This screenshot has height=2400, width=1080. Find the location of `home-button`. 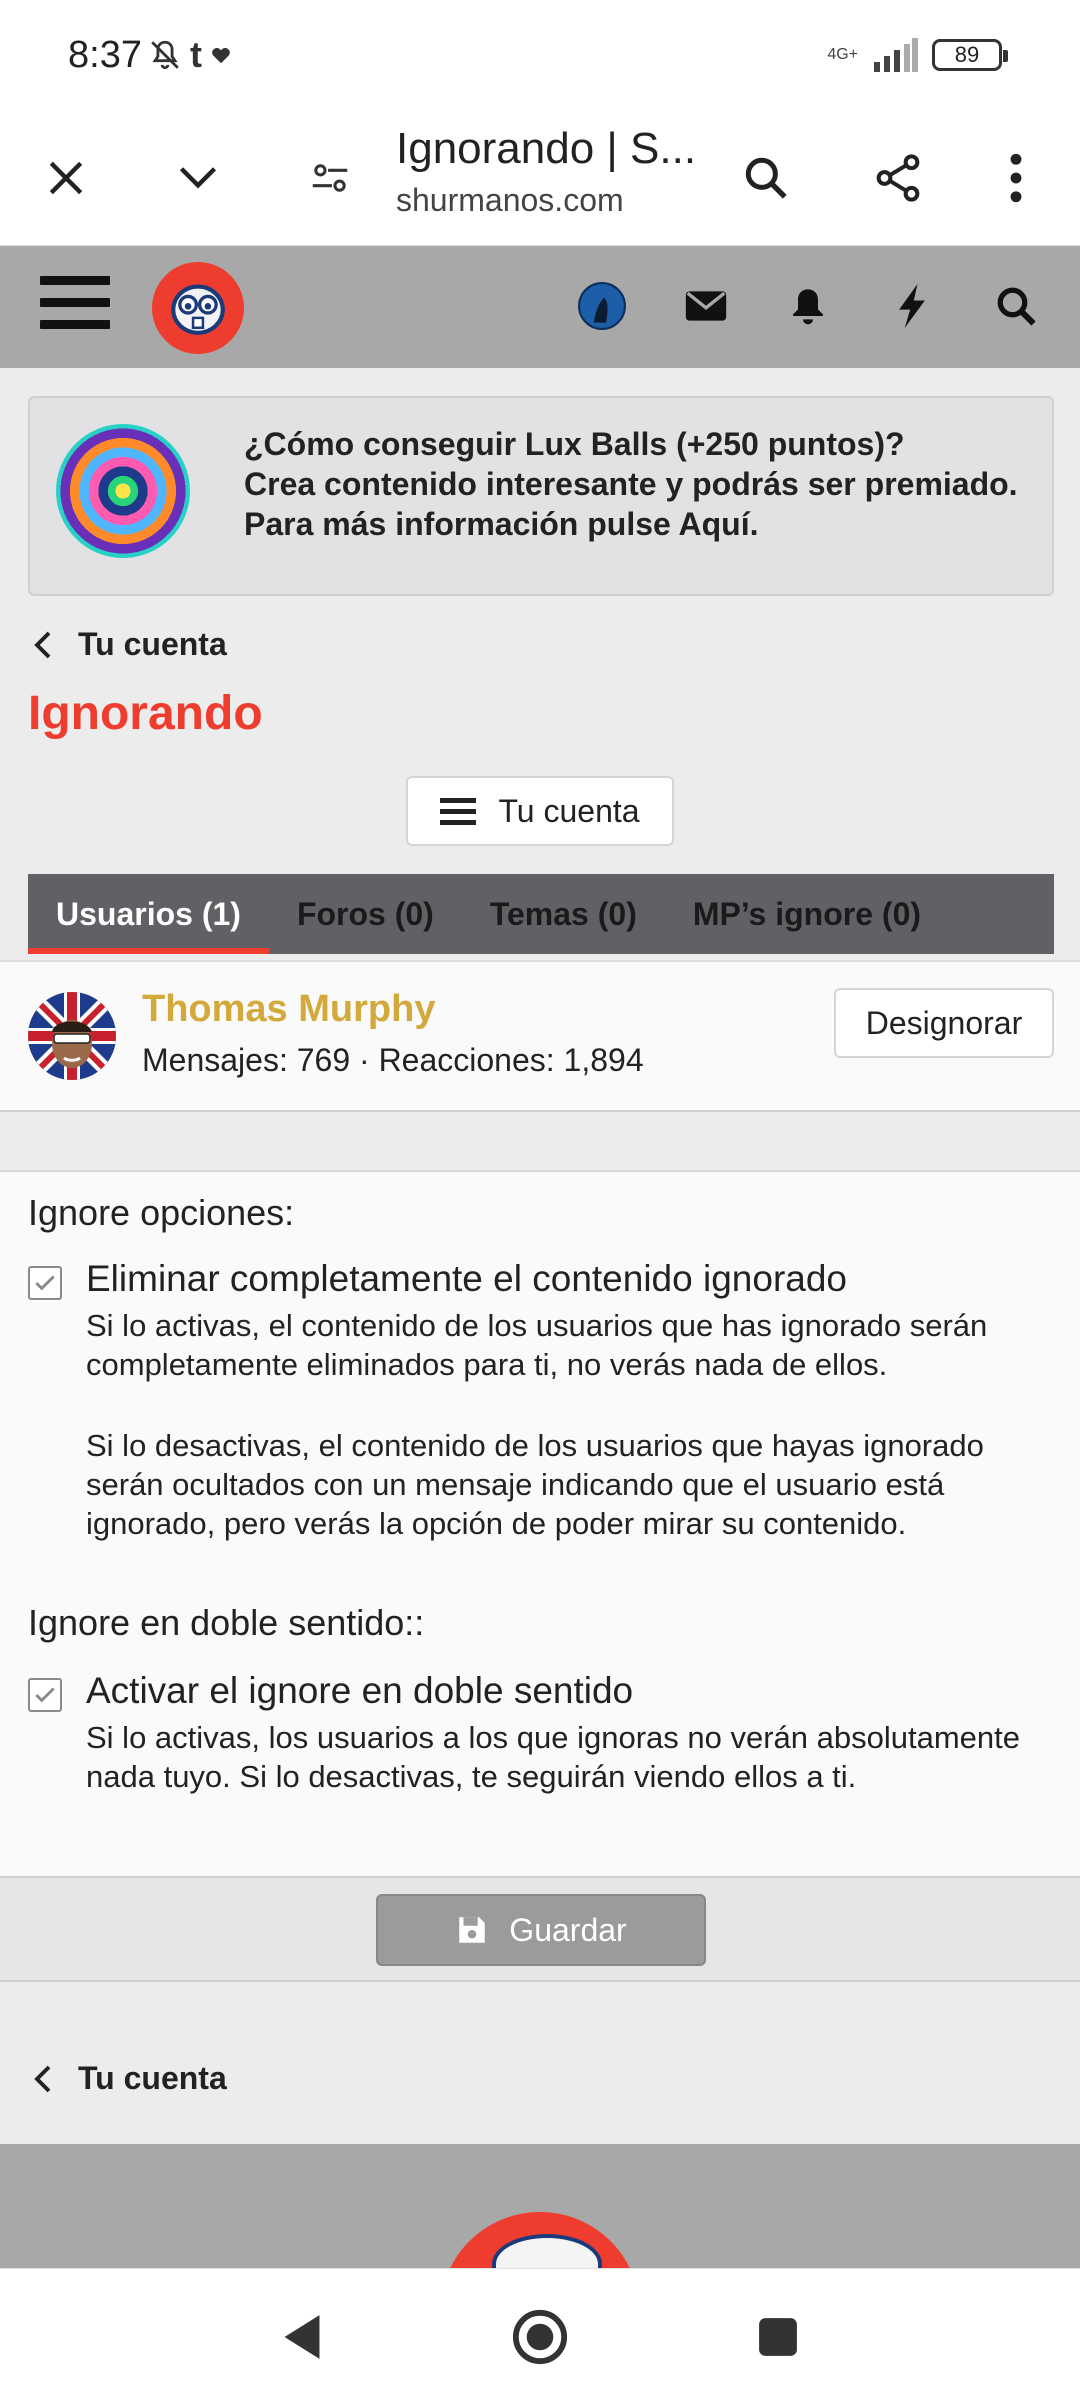

home-button is located at coordinates (540, 2337).